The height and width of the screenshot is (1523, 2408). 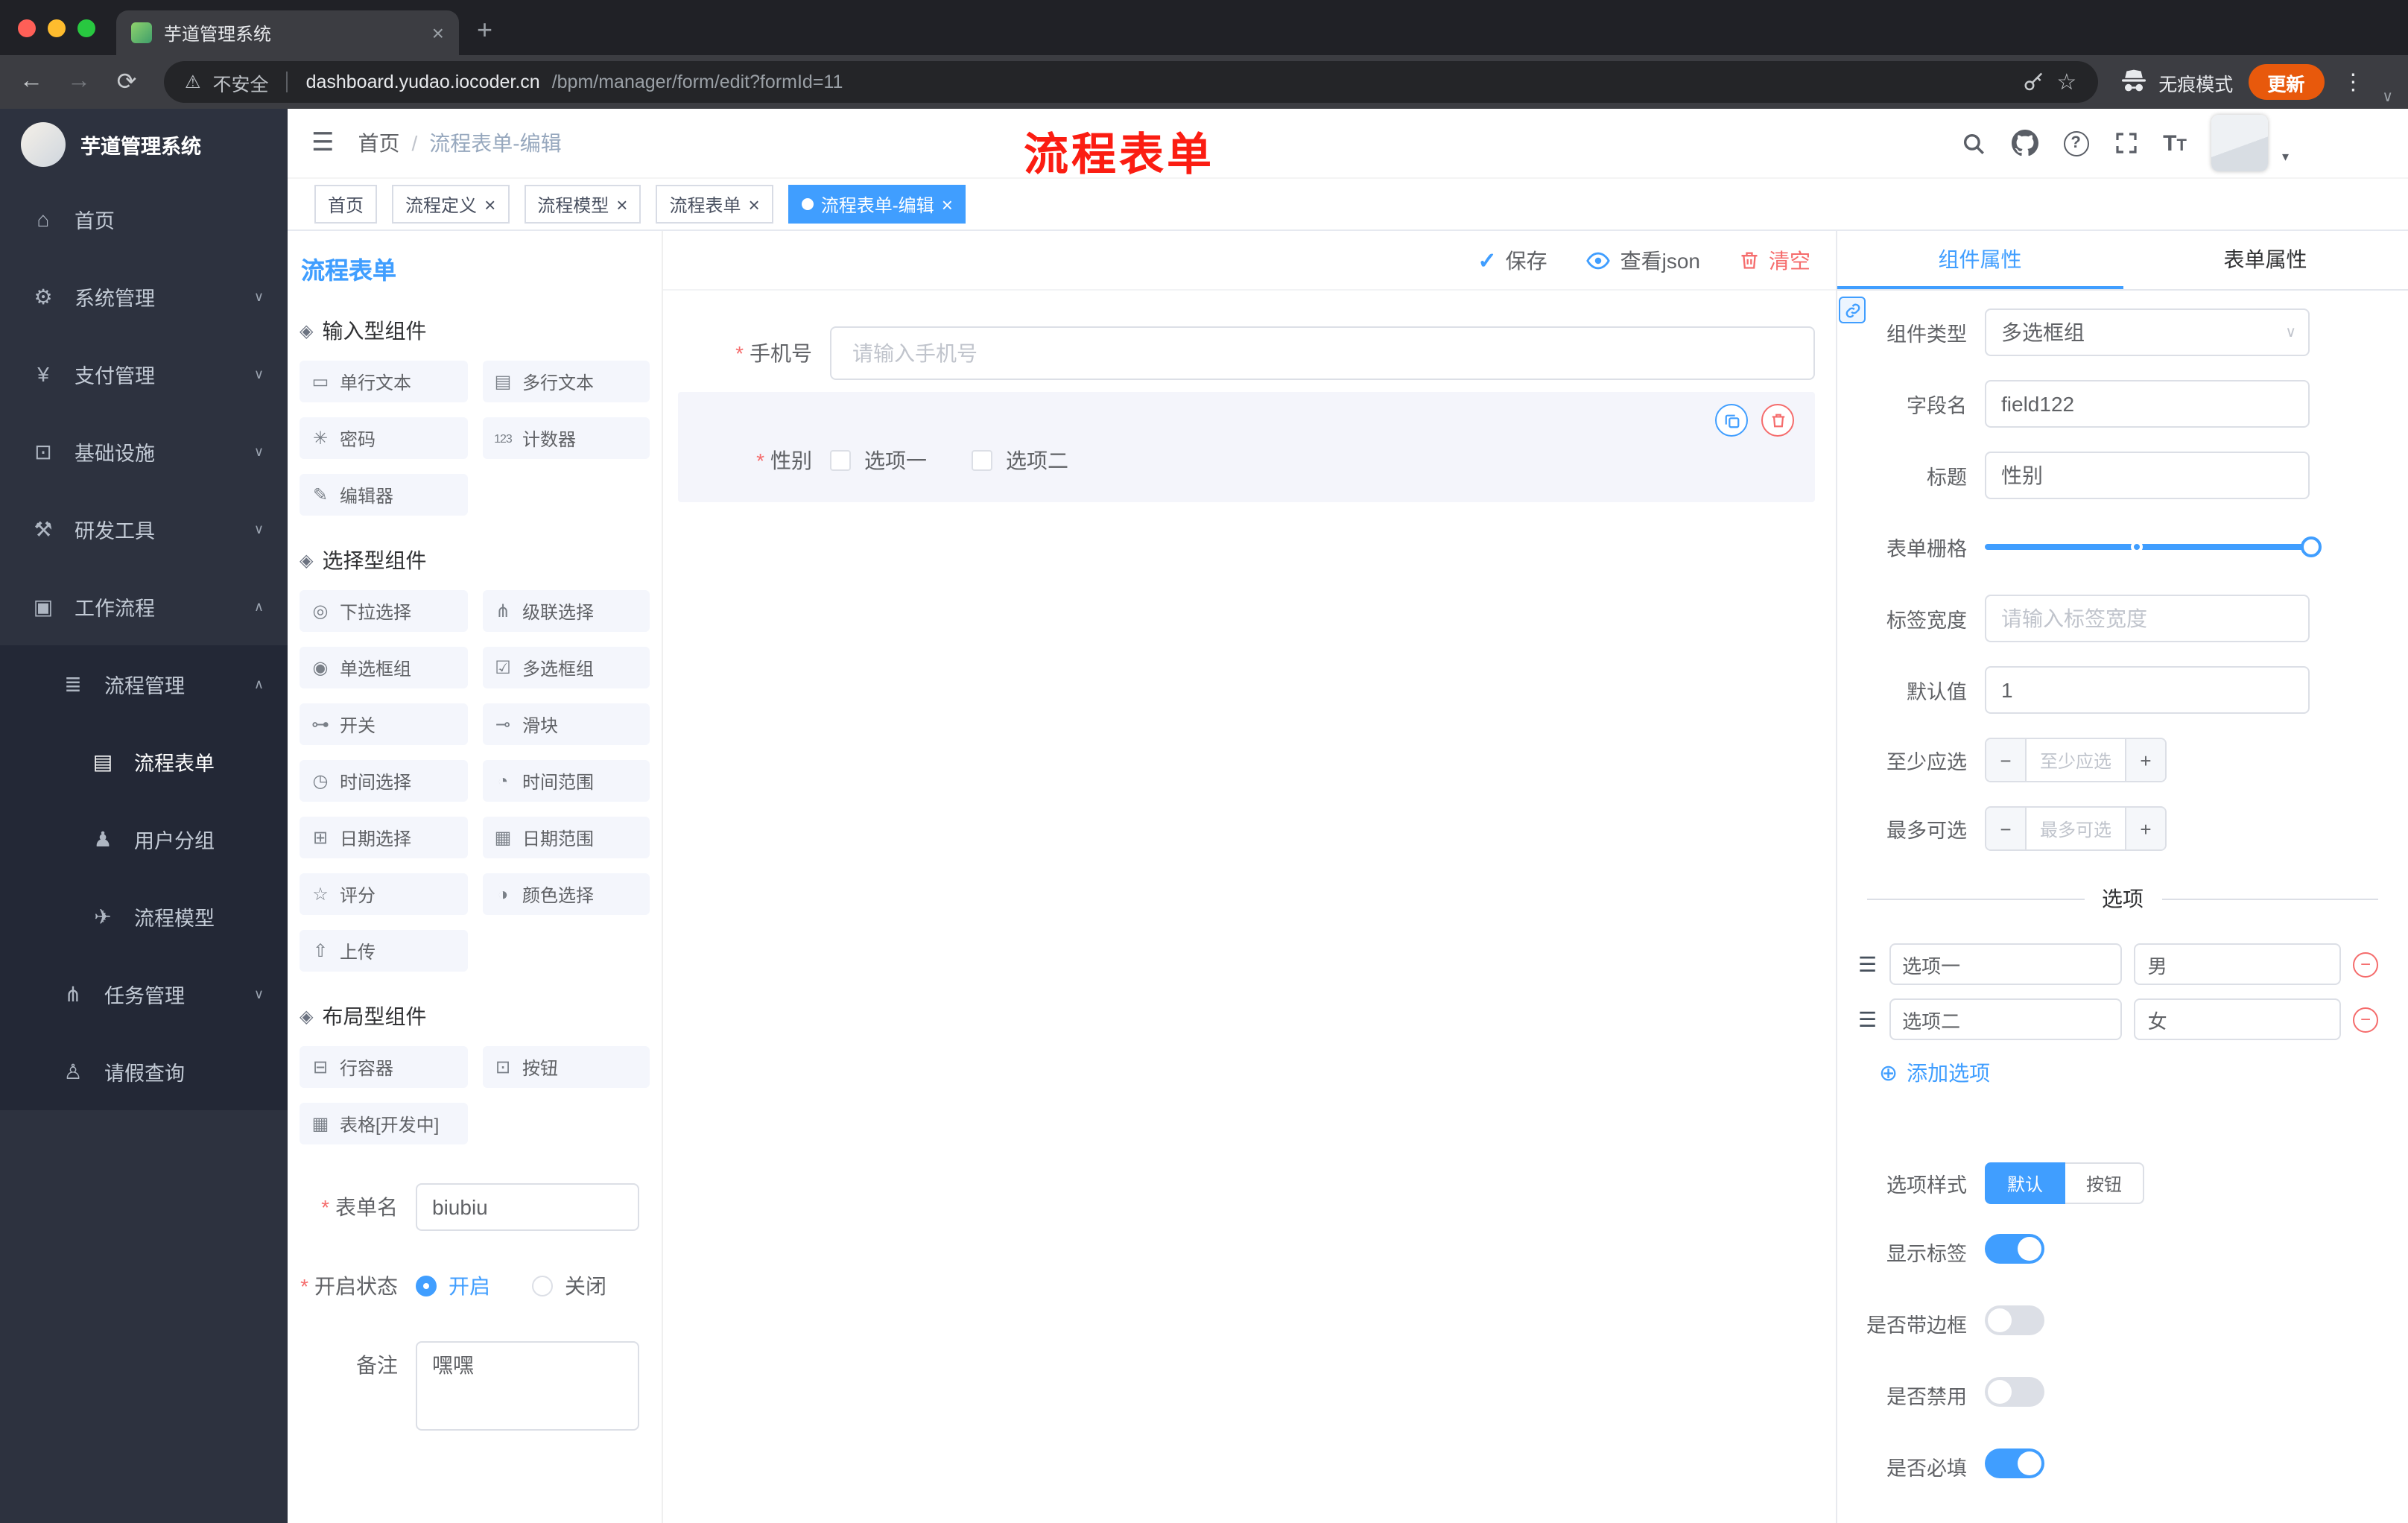 What do you see at coordinates (379, 143) in the screenshot?
I see `breadcrumb-home: 首页` at bounding box center [379, 143].